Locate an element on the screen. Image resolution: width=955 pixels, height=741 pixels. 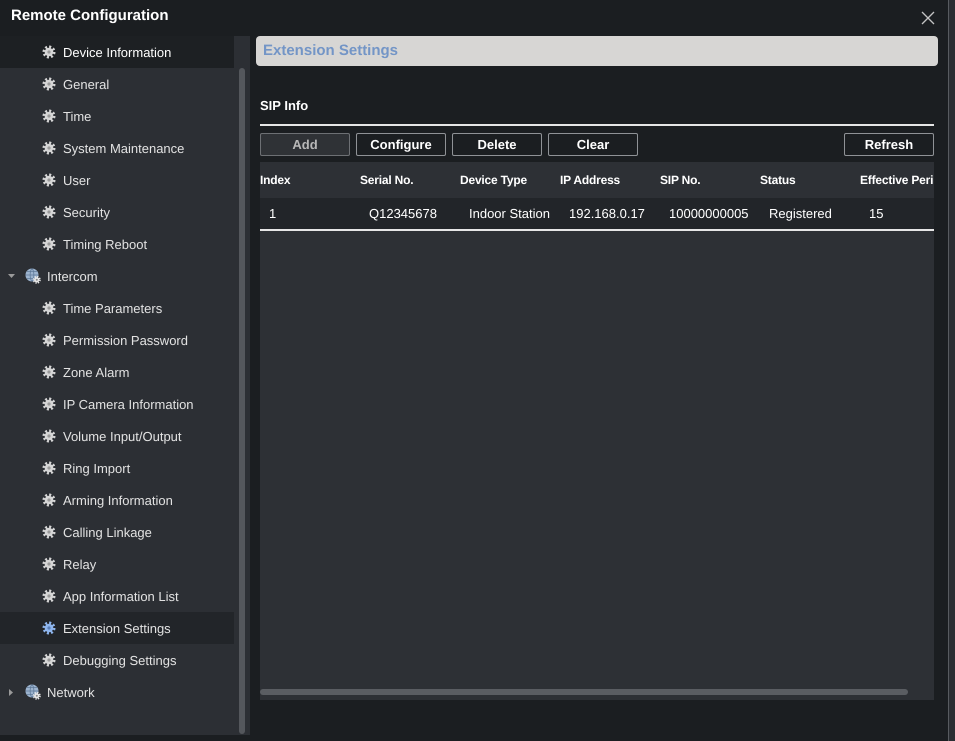
column-header: IP Address is located at coordinates (610, 180).